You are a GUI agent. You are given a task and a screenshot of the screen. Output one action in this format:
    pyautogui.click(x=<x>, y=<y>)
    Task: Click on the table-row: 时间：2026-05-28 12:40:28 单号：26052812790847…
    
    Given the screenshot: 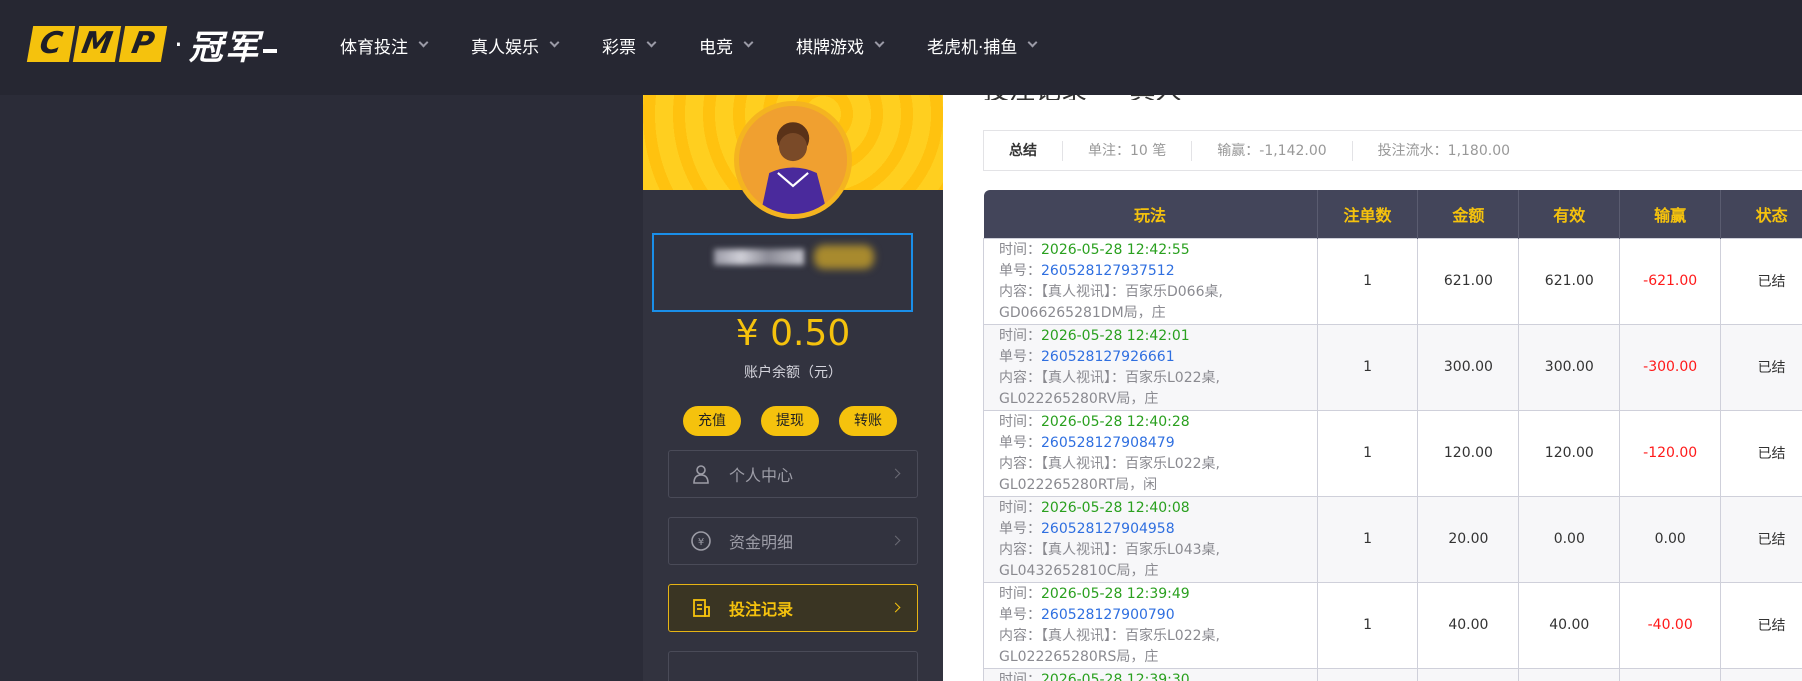 What is the action you would take?
    pyautogui.click(x=1392, y=453)
    